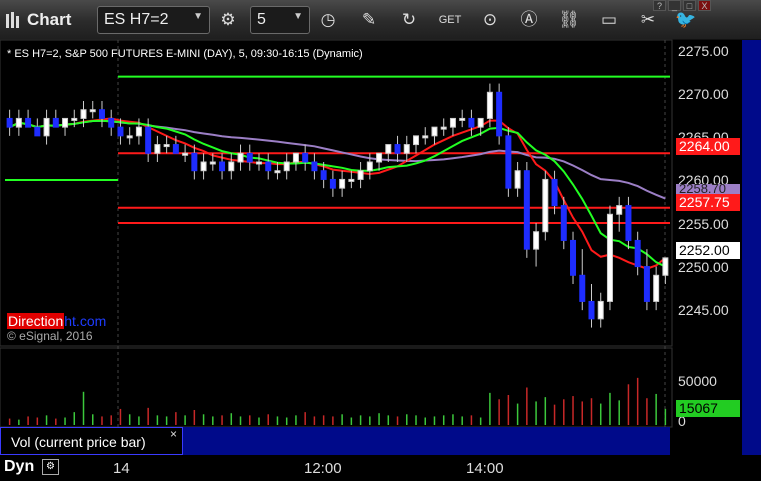 This screenshot has height=481, width=761. I want to click on watermark-logo: Directionht.com, so click(57, 321).